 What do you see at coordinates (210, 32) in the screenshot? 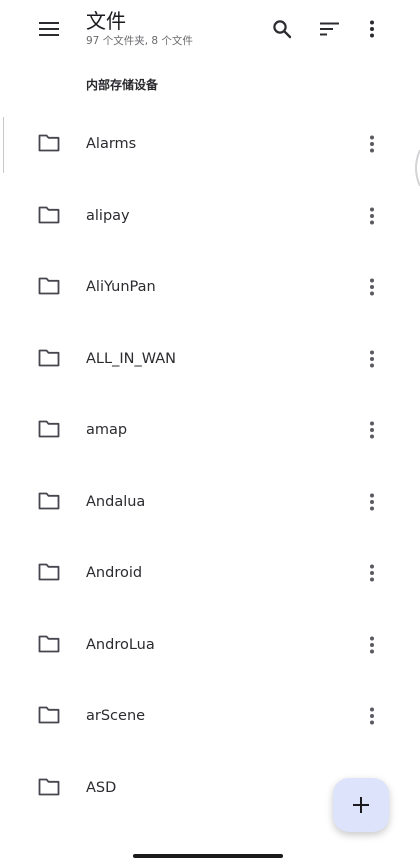
I see `app-bar: 文件 97 个文件夹, 8 个文件` at bounding box center [210, 32].